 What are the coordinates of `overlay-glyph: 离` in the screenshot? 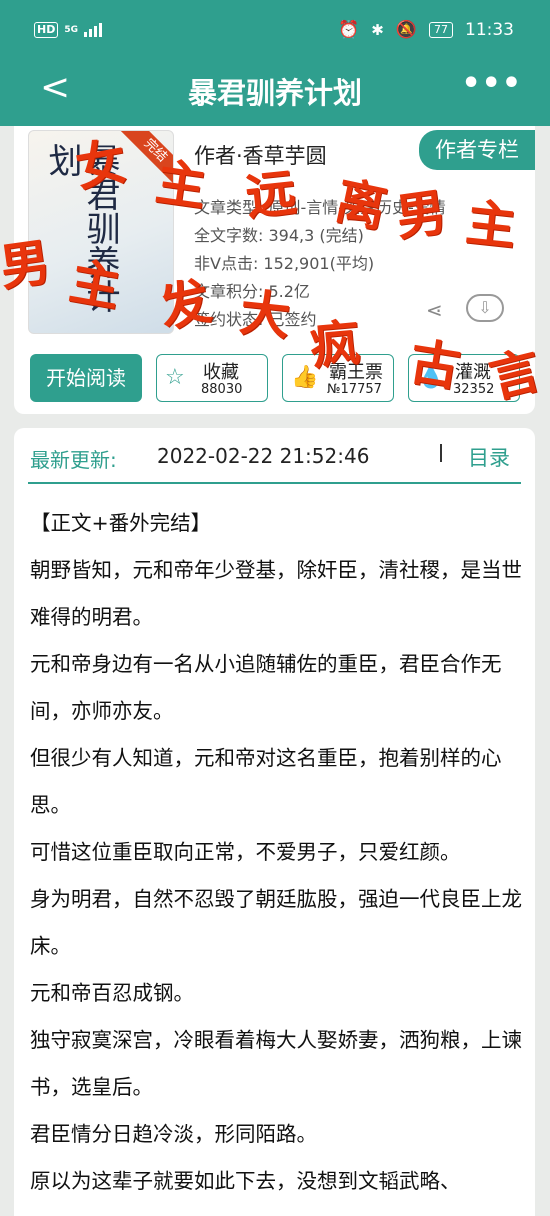 It's located at (361, 204).